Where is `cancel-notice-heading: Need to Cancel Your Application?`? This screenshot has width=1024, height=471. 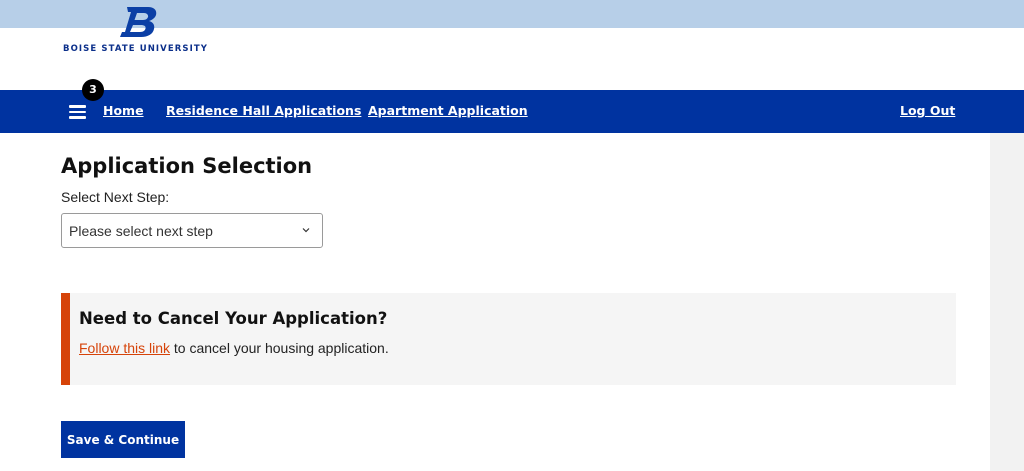
cancel-notice-heading: Need to Cancel Your Application? is located at coordinates (233, 318).